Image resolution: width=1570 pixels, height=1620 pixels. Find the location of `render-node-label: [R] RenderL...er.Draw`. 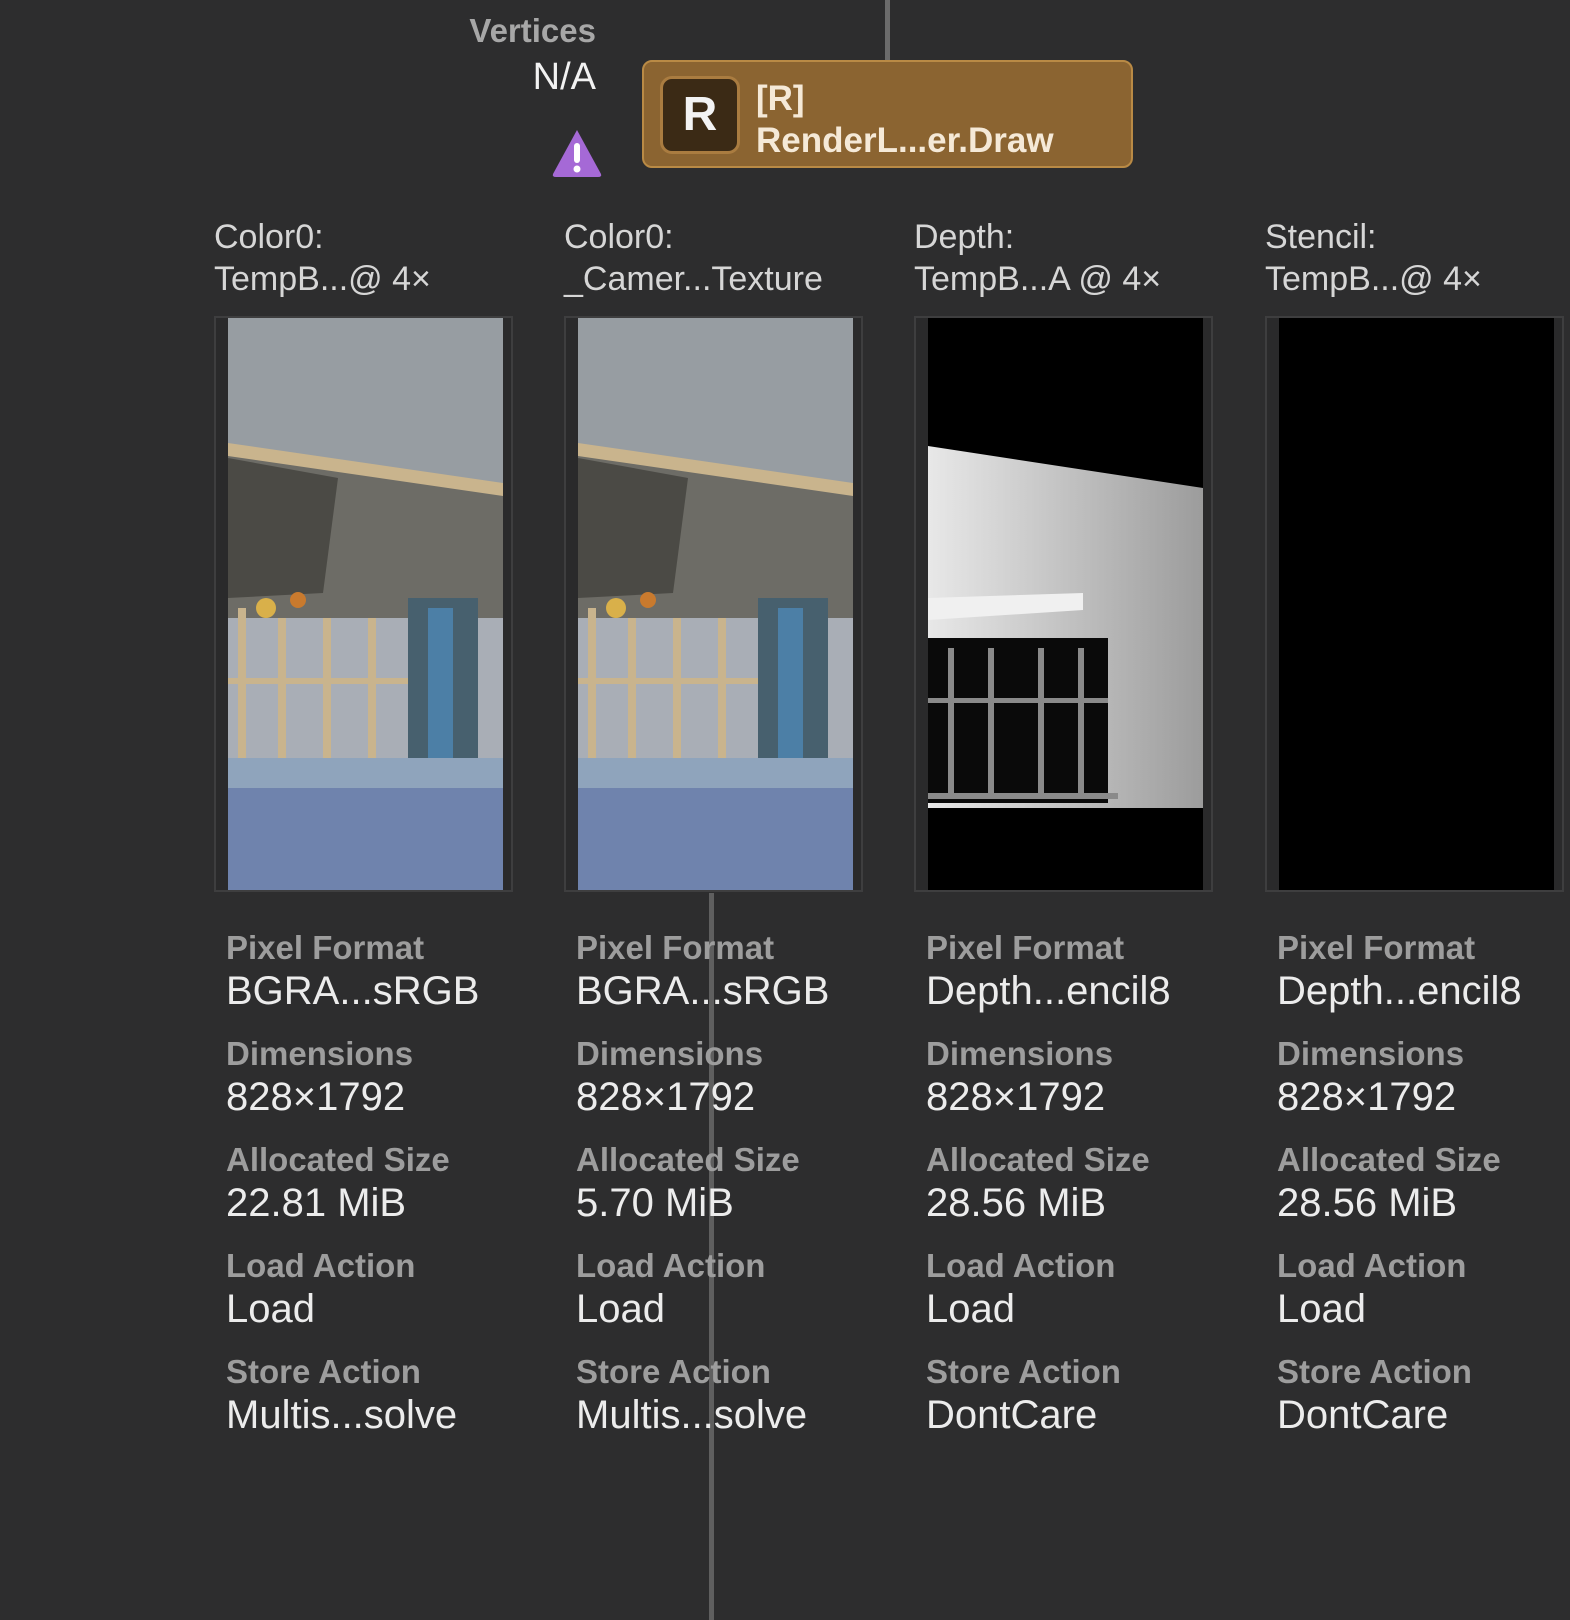

render-node-label: [R] RenderL...er.Draw is located at coordinates (905, 120).